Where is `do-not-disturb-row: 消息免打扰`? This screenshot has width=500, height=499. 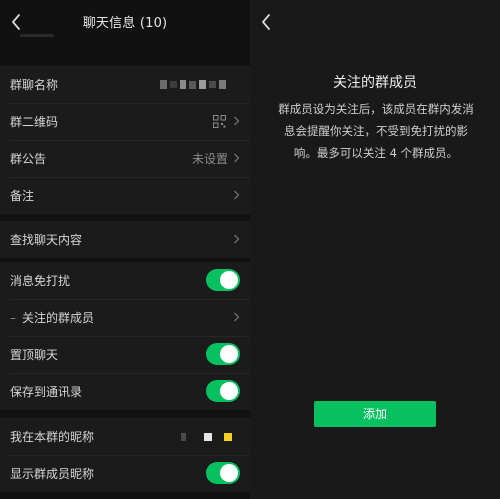
do-not-disturb-row: 消息免打扰 is located at coordinates (125, 280).